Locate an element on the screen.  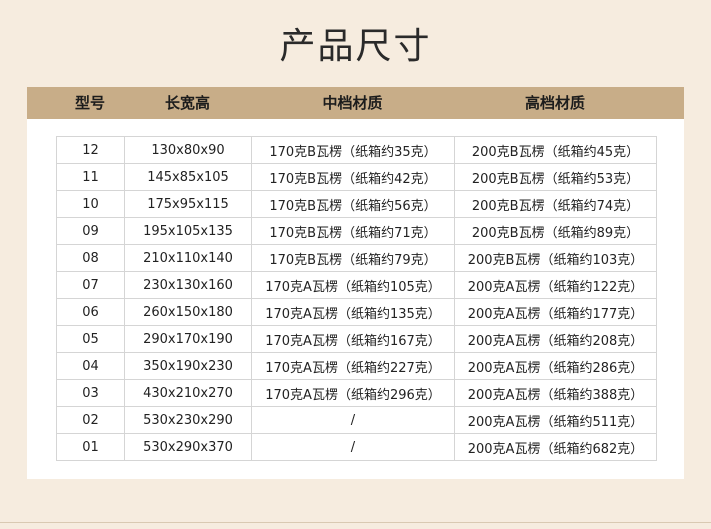
cell-model: 04 is located at coordinates (90, 366).